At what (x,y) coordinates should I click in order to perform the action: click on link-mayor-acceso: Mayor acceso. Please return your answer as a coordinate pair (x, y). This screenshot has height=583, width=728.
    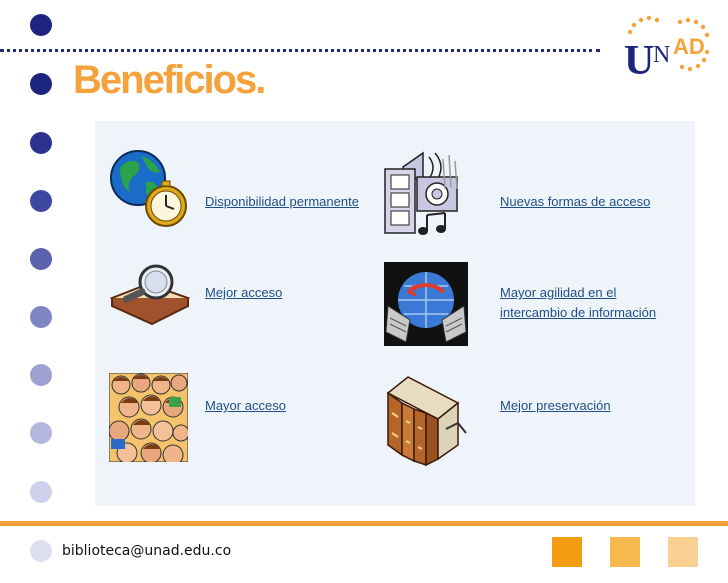
    Looking at the image, I should click on (245, 406).